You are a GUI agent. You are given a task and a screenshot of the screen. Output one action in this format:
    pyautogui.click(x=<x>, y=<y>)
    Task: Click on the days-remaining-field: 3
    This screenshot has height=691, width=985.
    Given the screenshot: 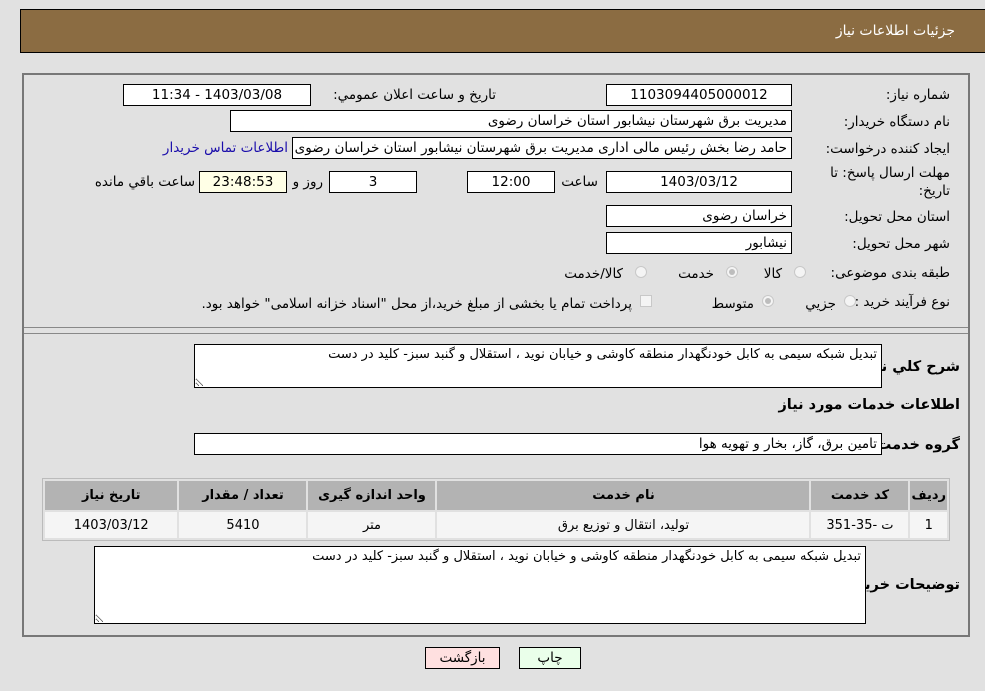 What is the action you would take?
    pyautogui.click(x=373, y=182)
    